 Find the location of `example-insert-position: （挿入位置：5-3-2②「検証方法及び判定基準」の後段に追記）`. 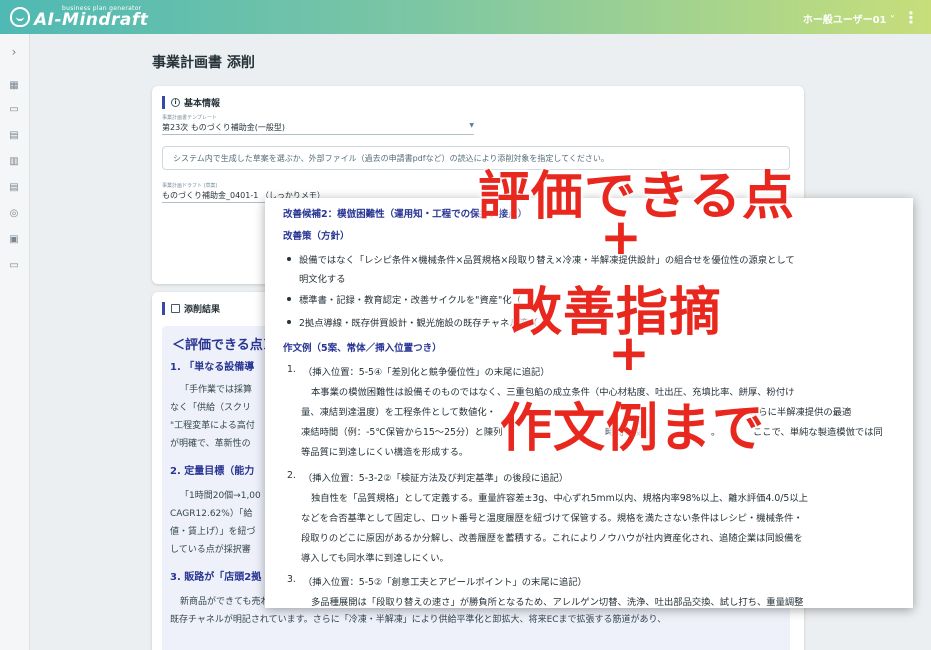

example-insert-position: （挿入位置：5-3-2②「検証方法及び判定基準」の後段に追記） is located at coordinates (436, 478).